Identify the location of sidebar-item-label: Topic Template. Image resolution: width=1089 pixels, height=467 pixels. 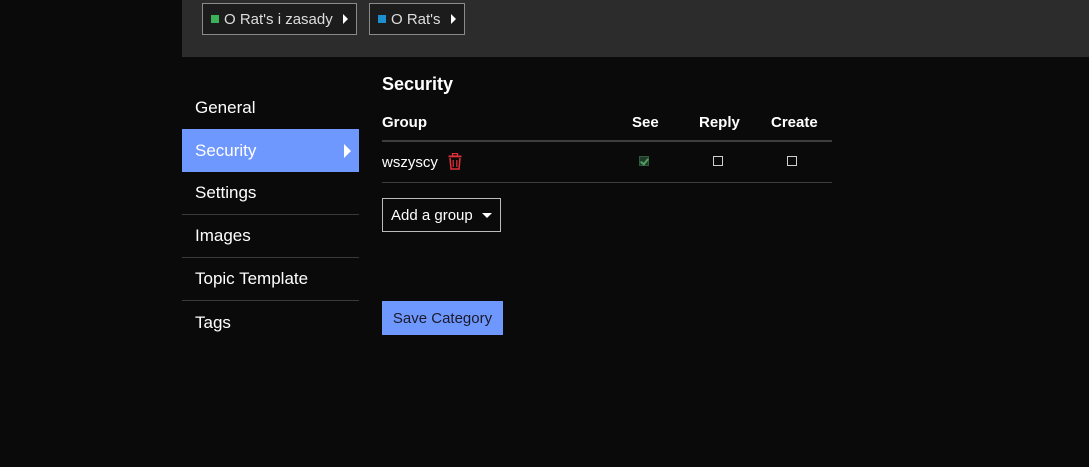
(252, 278).